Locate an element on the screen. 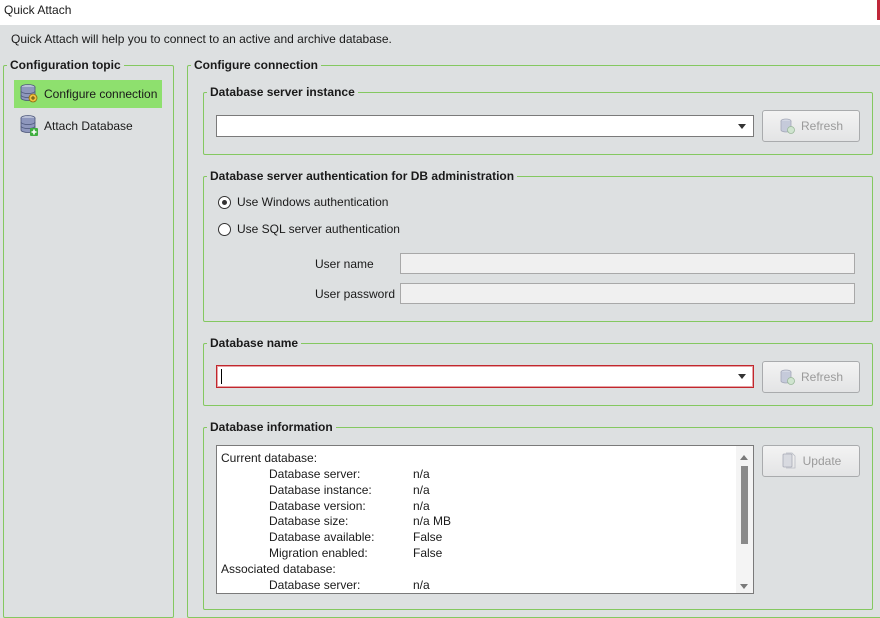 This screenshot has height=618, width=880. scroll-down-arrow-icon is located at coordinates (744, 586).